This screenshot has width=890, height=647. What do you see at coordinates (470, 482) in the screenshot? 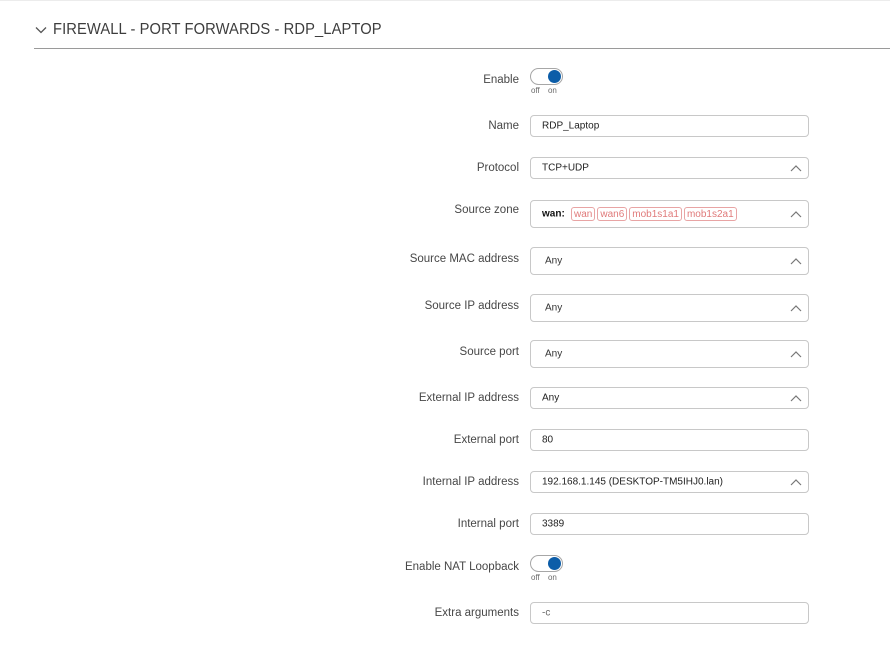
I see `internal-ip-label: Internal IP address` at bounding box center [470, 482].